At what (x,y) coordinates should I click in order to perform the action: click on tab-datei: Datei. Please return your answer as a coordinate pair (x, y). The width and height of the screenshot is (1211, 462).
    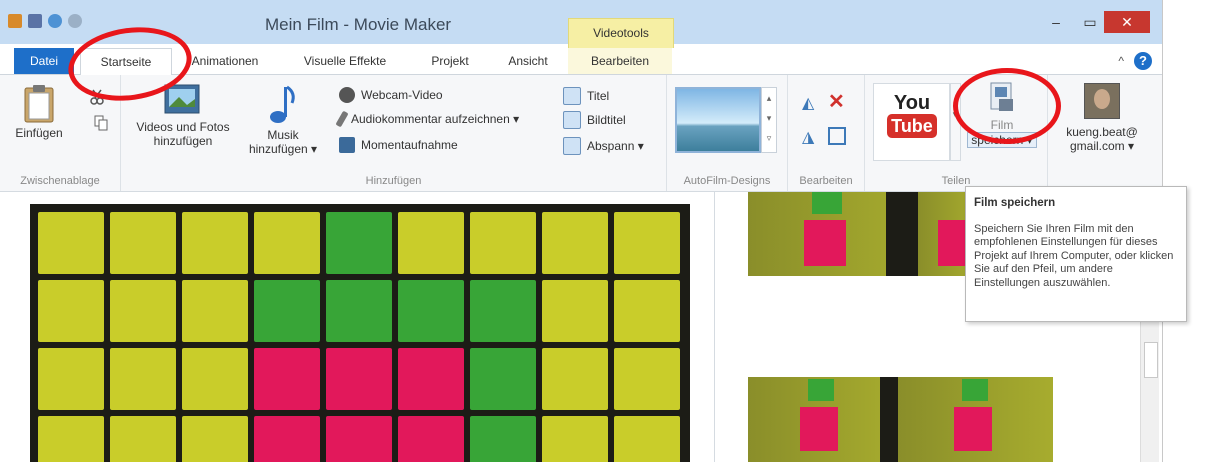
    Looking at the image, I should click on (44, 61).